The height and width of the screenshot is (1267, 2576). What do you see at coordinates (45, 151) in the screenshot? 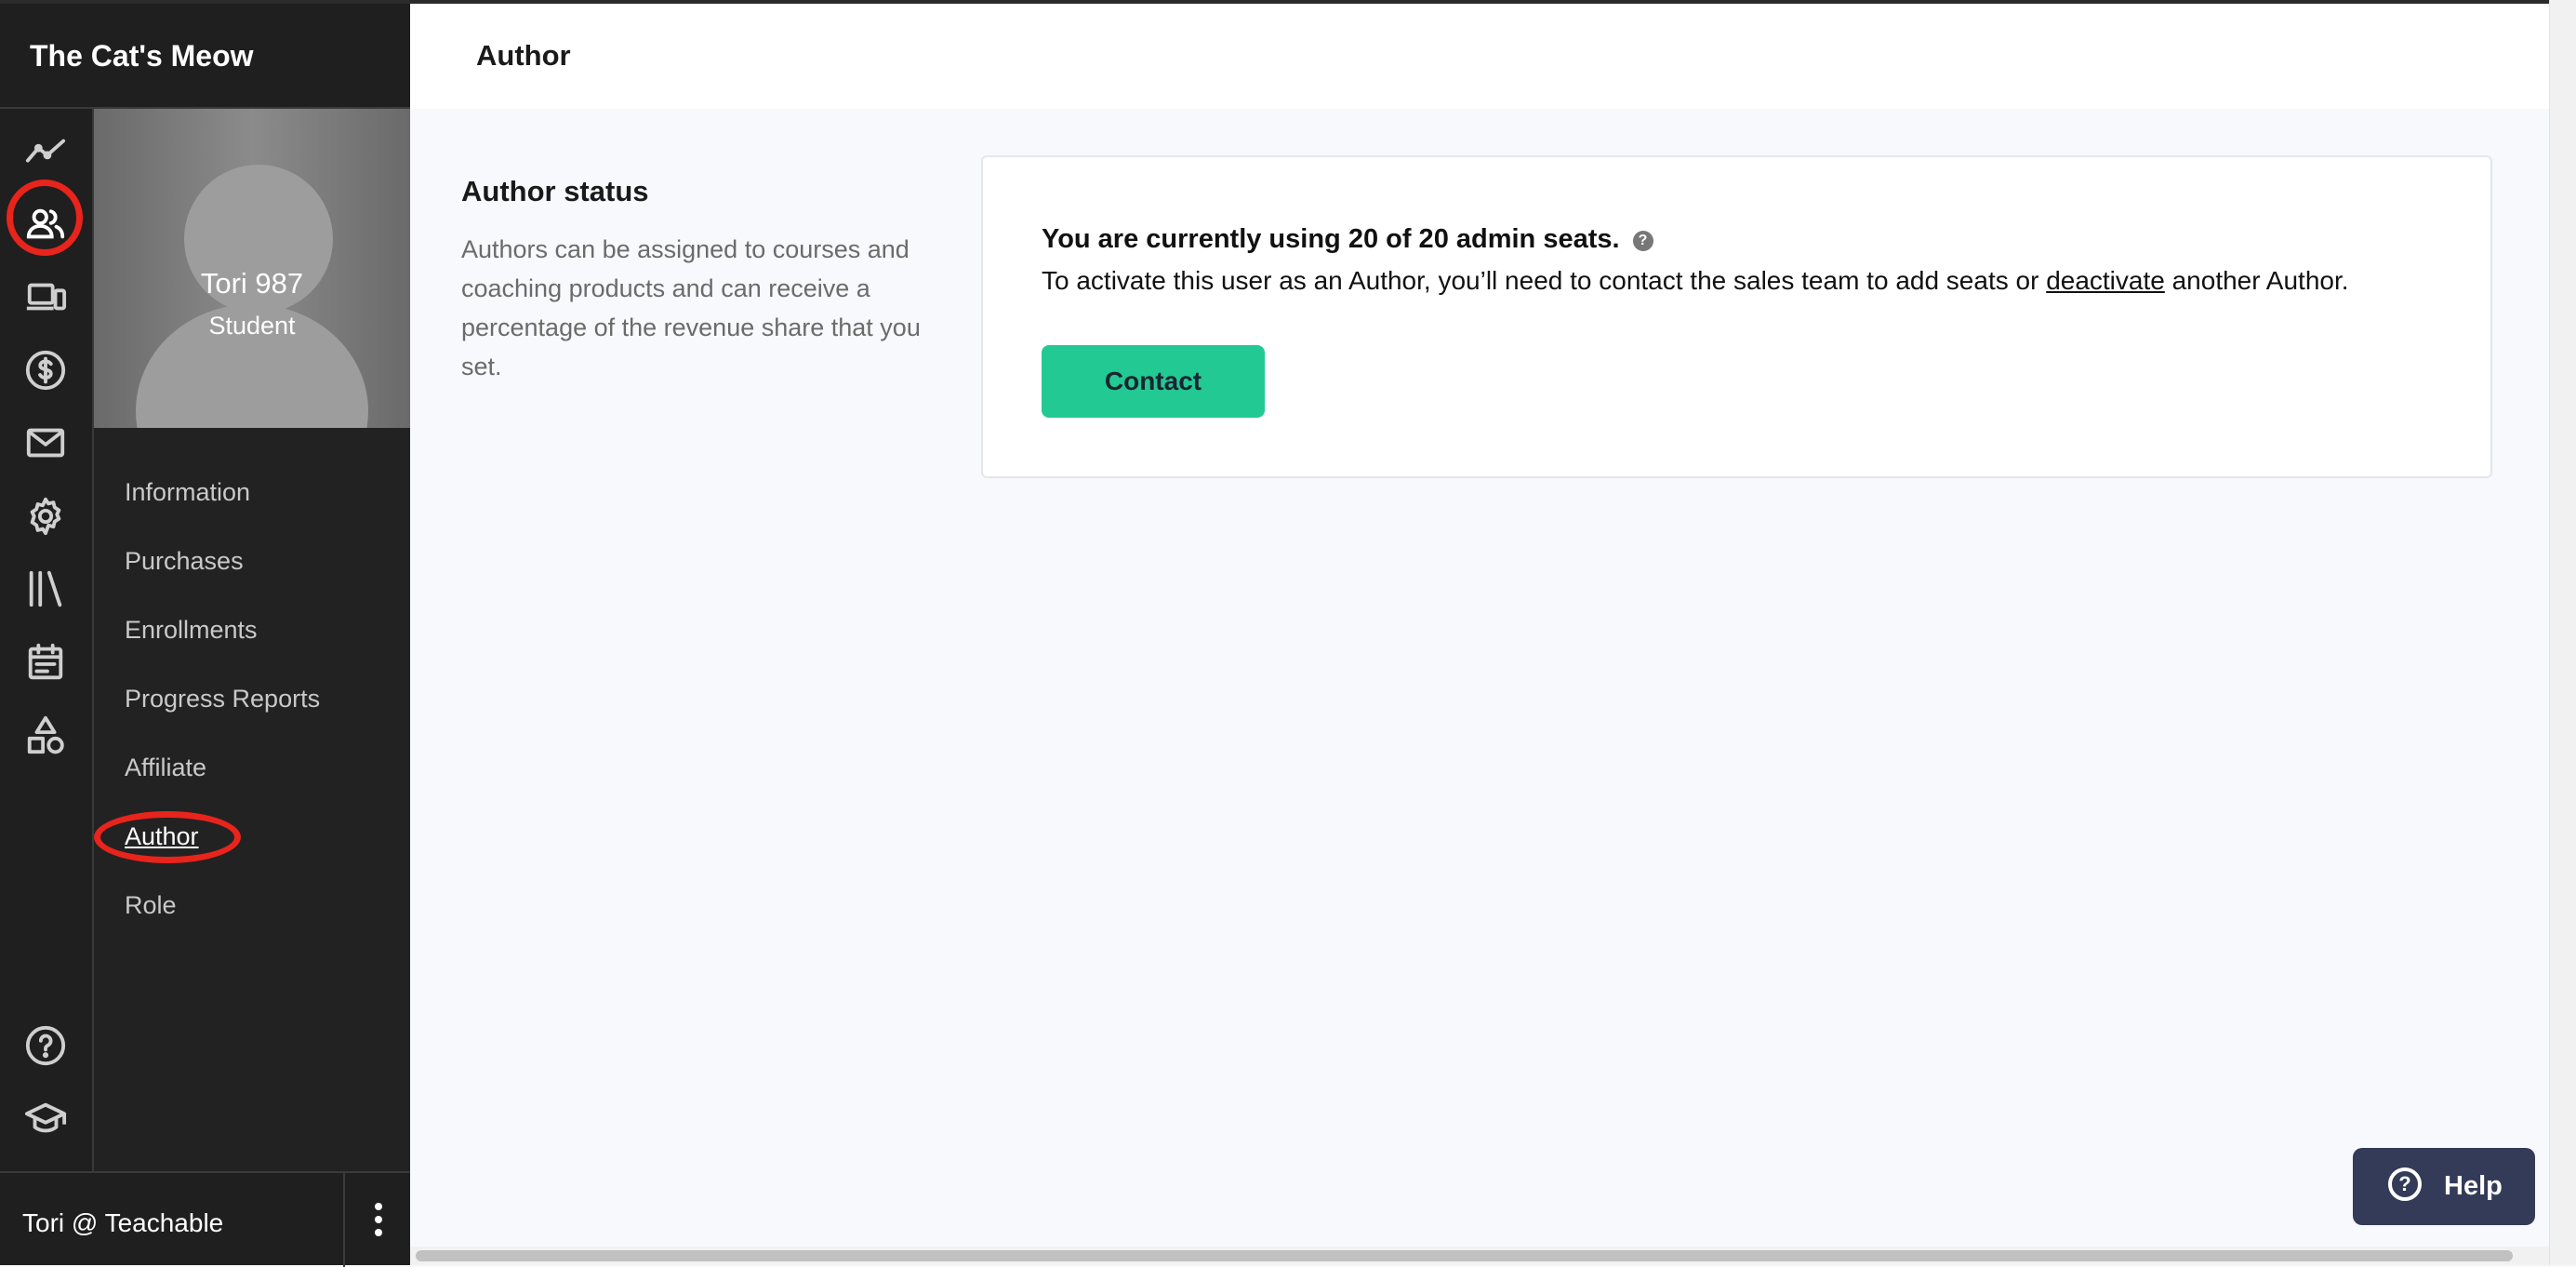
I see `analytics-icon` at bounding box center [45, 151].